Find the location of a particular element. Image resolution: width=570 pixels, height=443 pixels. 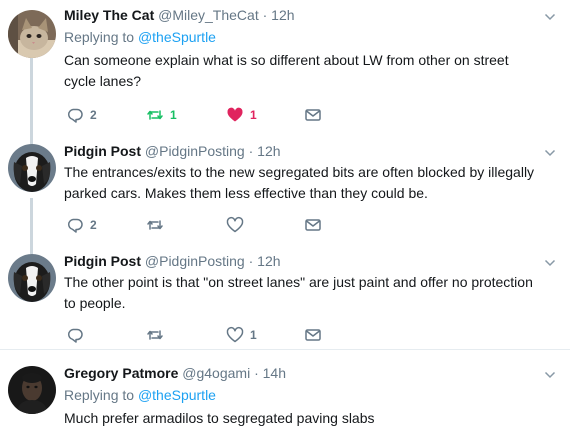

display-name: Miley The Cat is located at coordinates (109, 15).